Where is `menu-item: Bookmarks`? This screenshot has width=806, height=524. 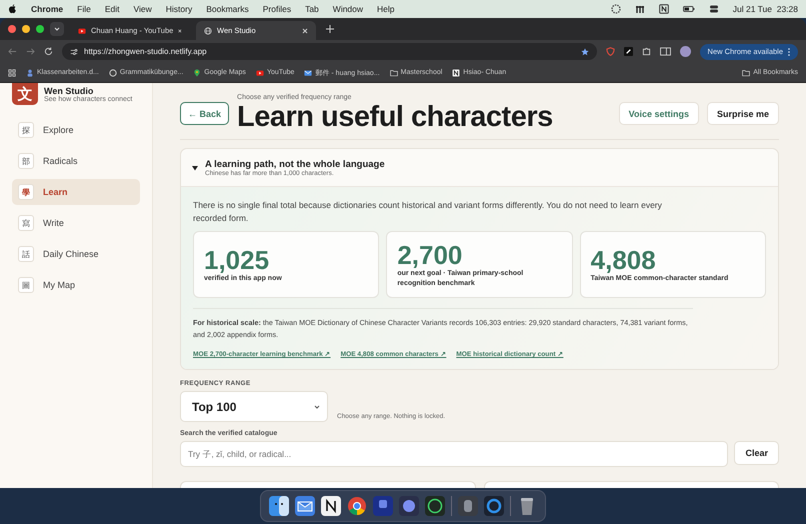 menu-item: Bookmarks is located at coordinates (227, 9).